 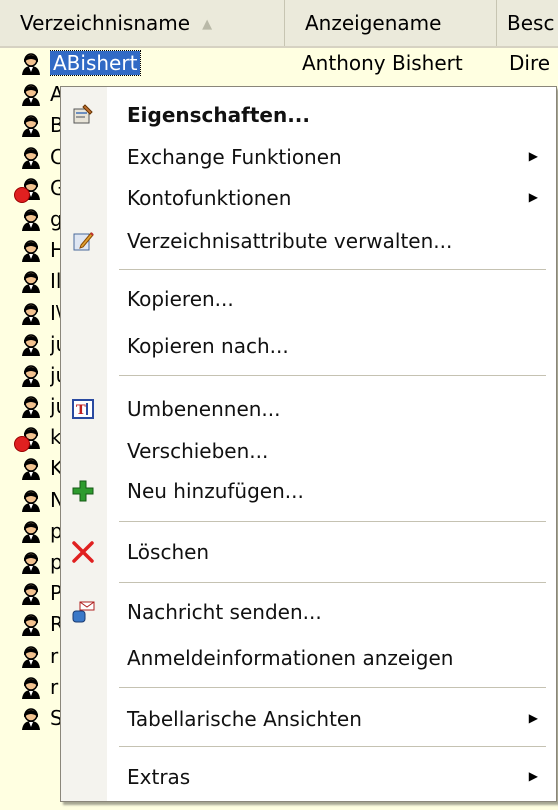 I want to click on send-message-icon, so click(x=83, y=612).